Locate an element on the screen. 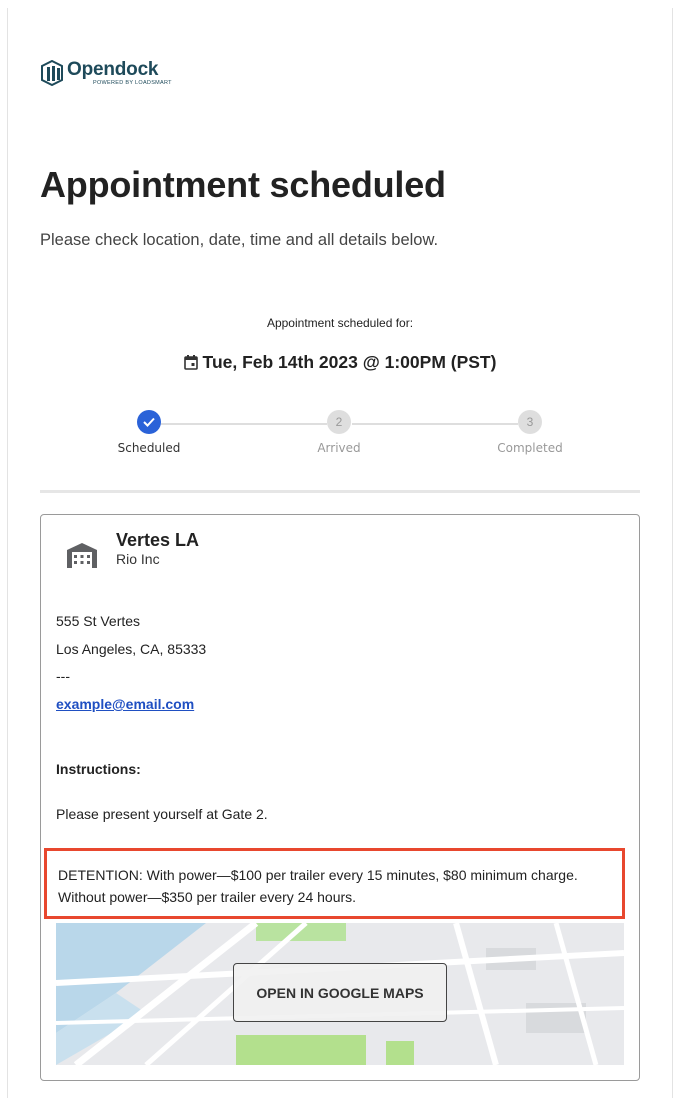 This screenshot has width=684, height=1098. page-title: Appointment scheduled is located at coordinates (243, 184).